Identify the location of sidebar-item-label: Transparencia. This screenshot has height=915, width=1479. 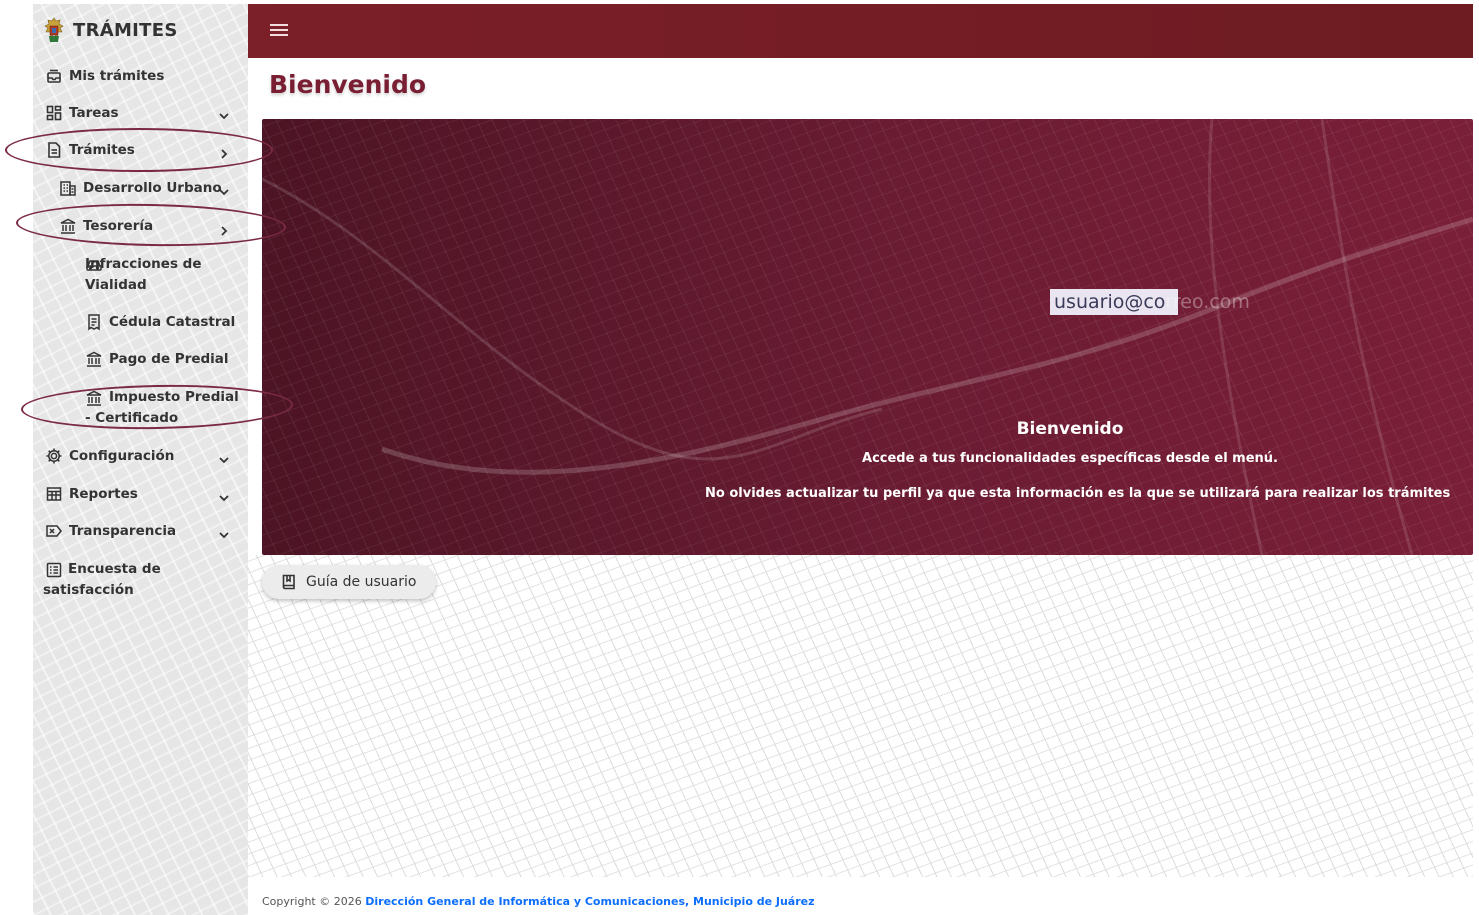
(123, 531).